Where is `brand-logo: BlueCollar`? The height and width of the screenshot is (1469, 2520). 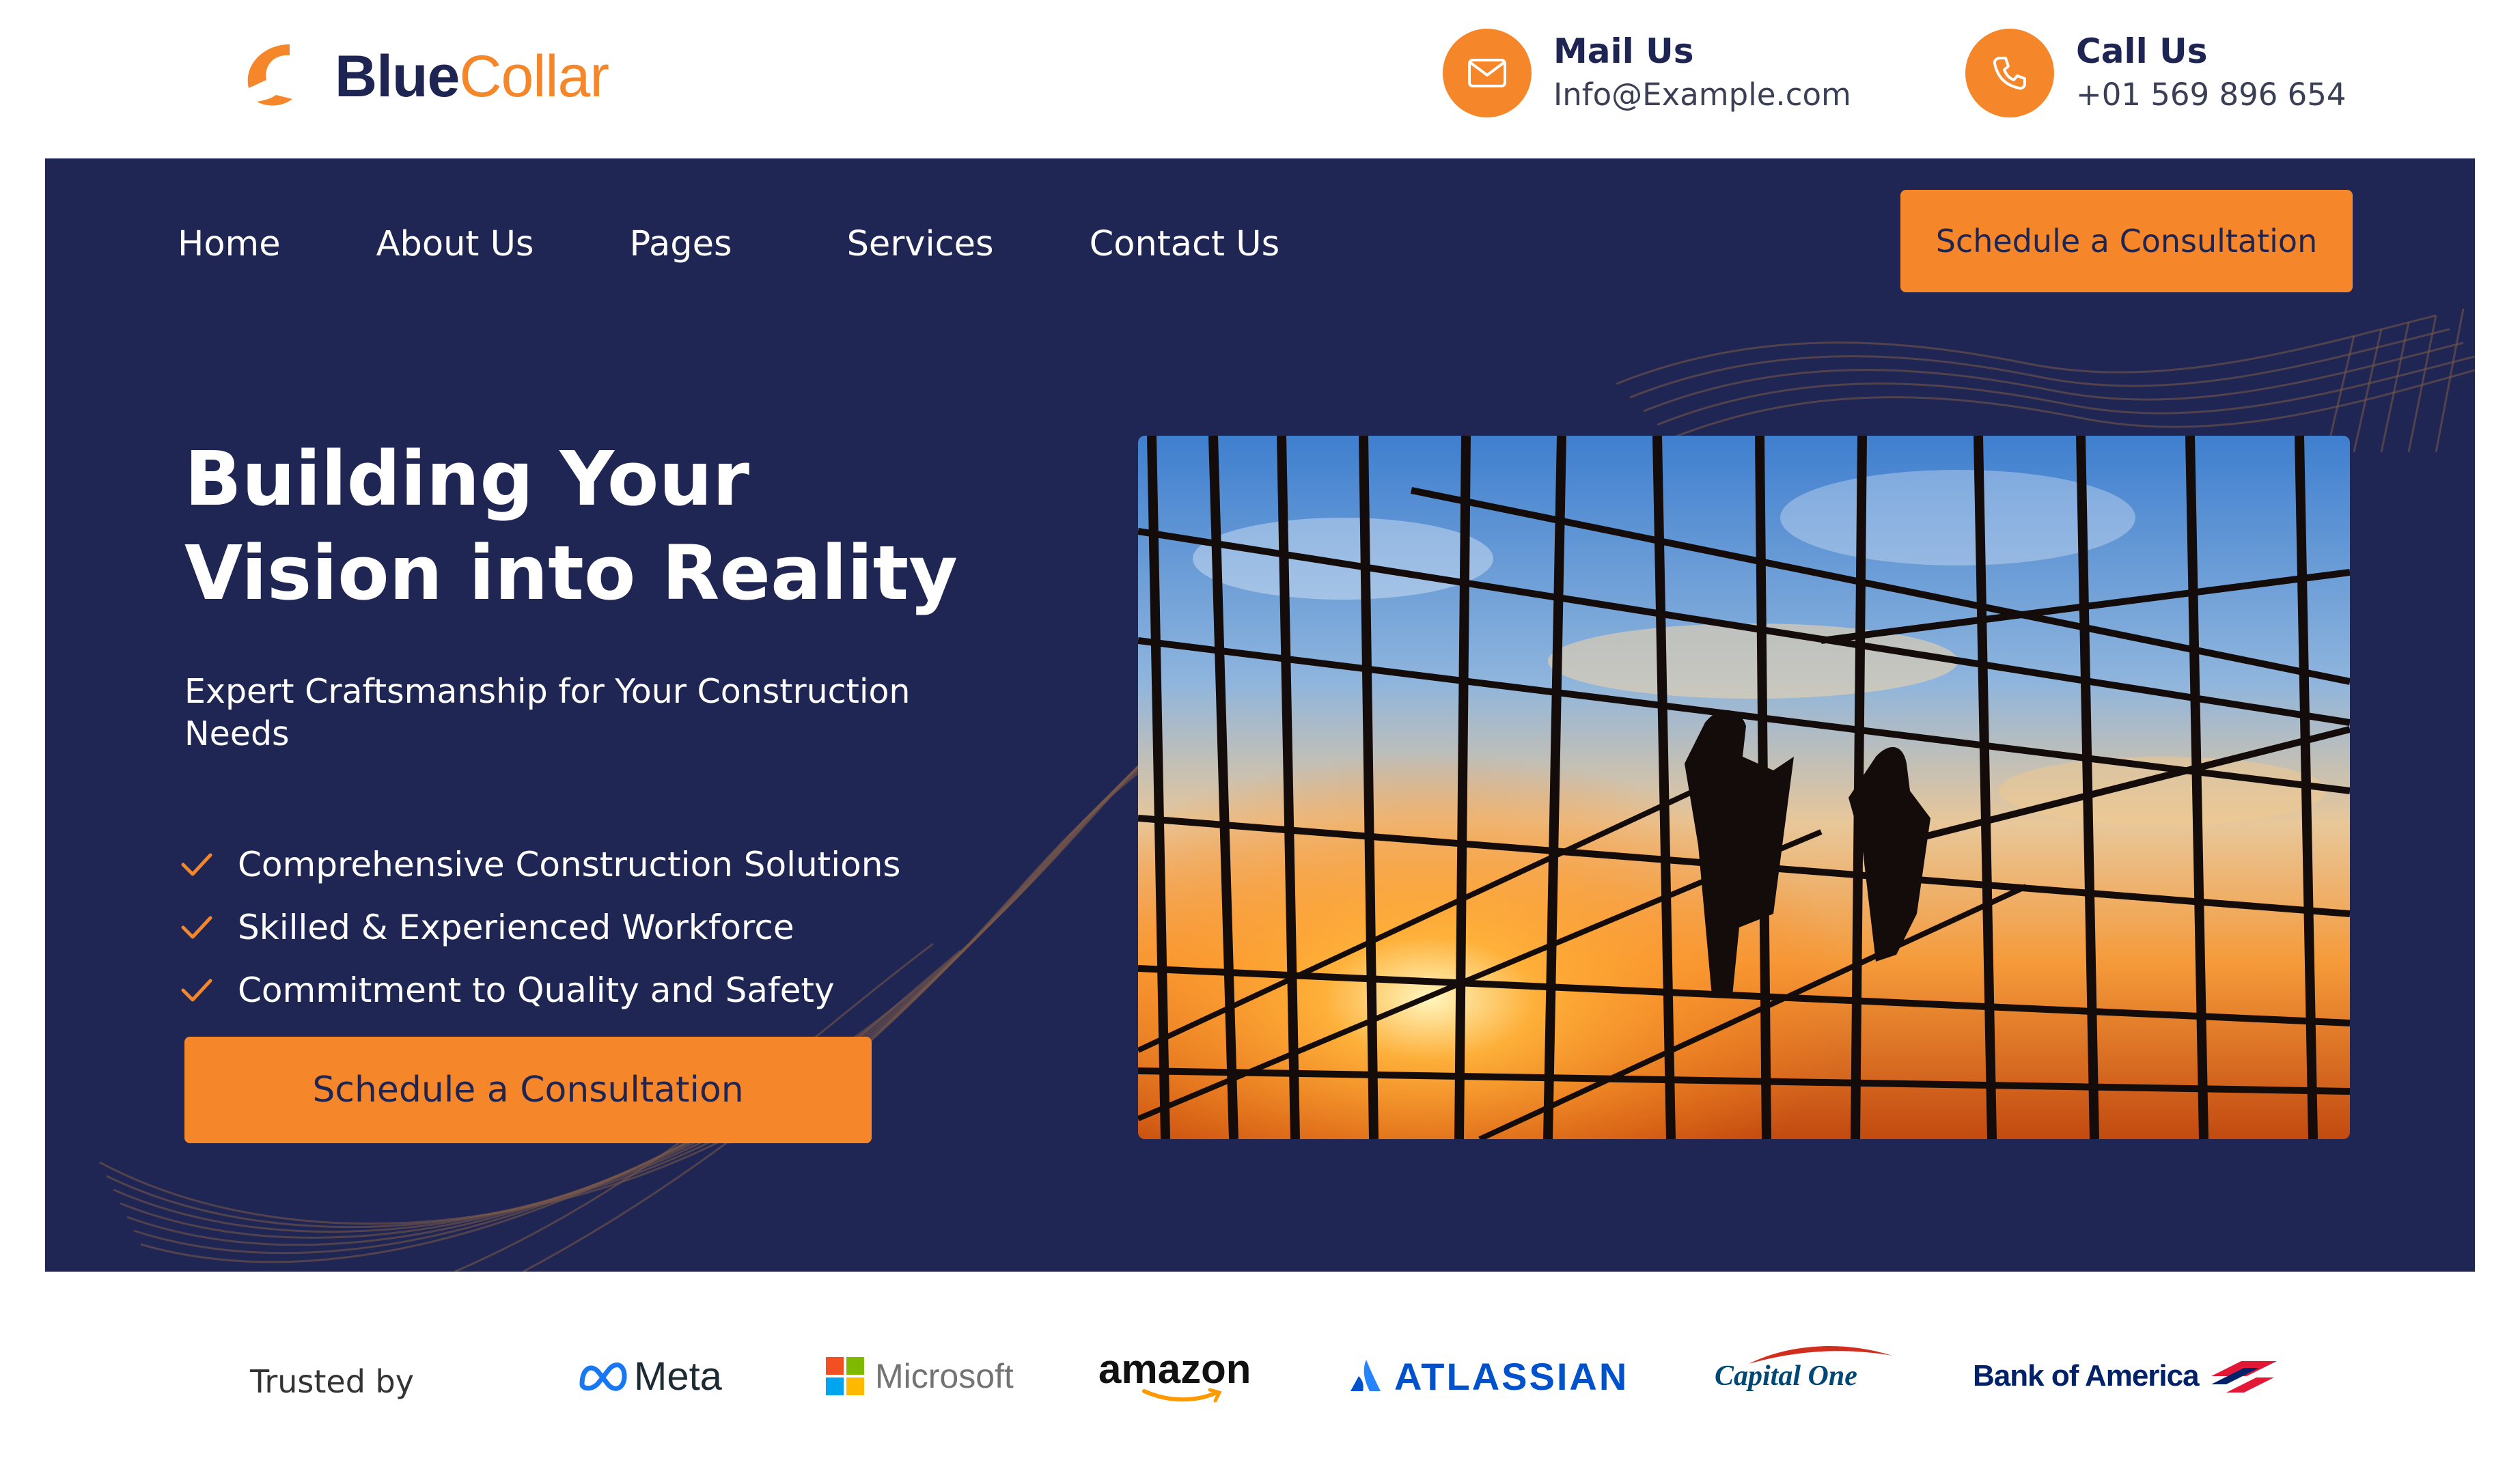
brand-logo: BlueCollar is located at coordinates (422, 76).